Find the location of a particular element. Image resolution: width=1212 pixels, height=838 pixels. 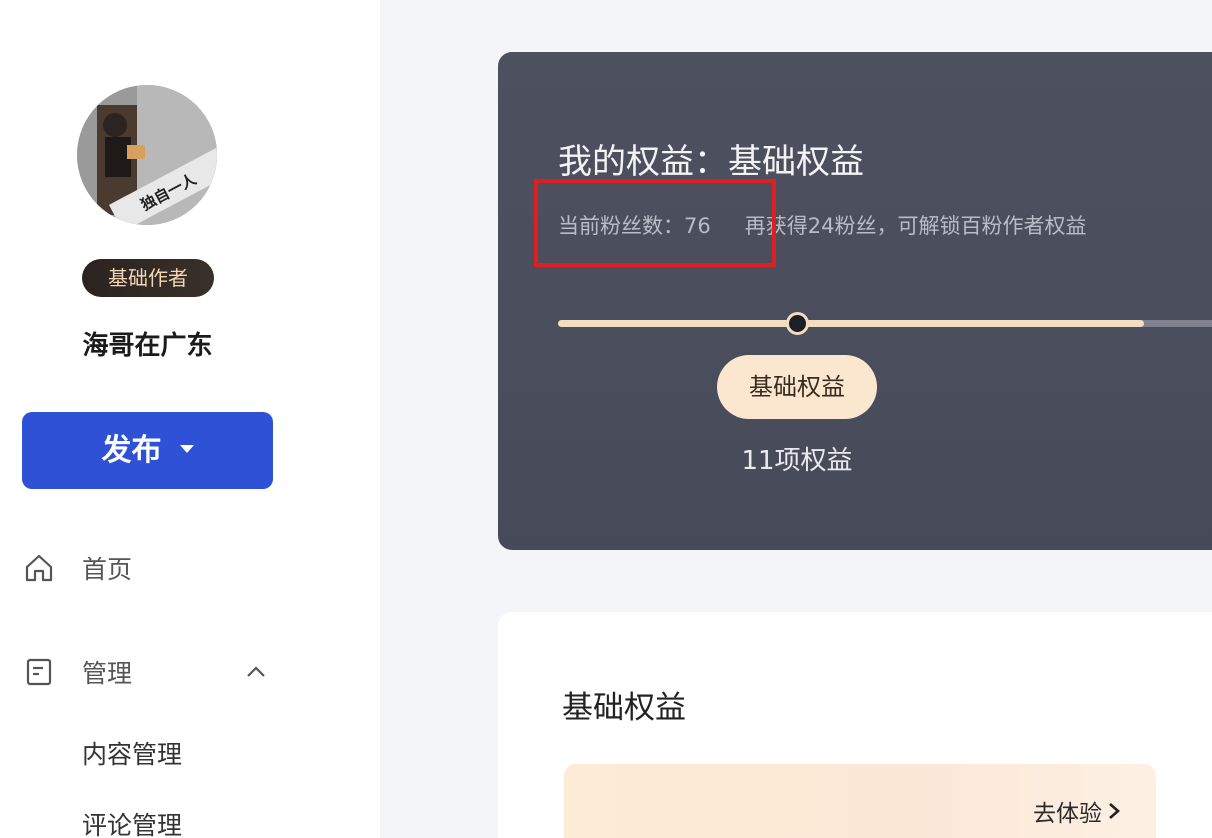

nav-manage-label: 管理 is located at coordinates (107, 673).